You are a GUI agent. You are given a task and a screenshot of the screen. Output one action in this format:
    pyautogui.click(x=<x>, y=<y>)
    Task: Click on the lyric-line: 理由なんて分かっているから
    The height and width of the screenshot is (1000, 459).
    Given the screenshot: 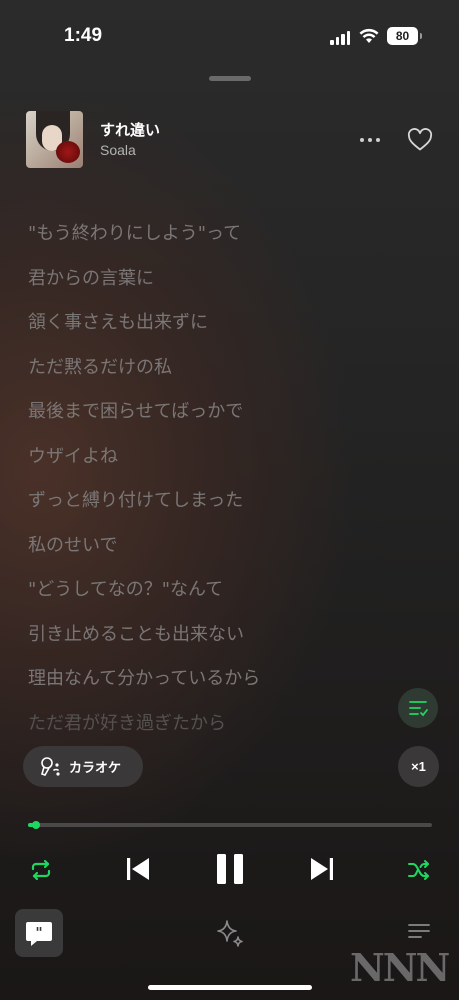 What is the action you would take?
    pyautogui.click(x=228, y=689)
    